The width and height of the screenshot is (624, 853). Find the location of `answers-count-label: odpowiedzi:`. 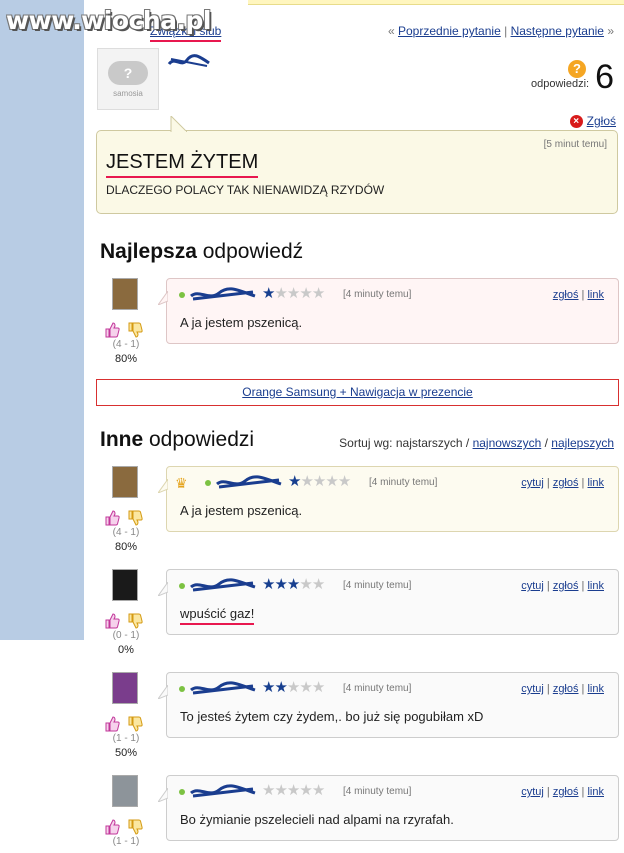

answers-count-label: odpowiedzi: is located at coordinates (560, 84).